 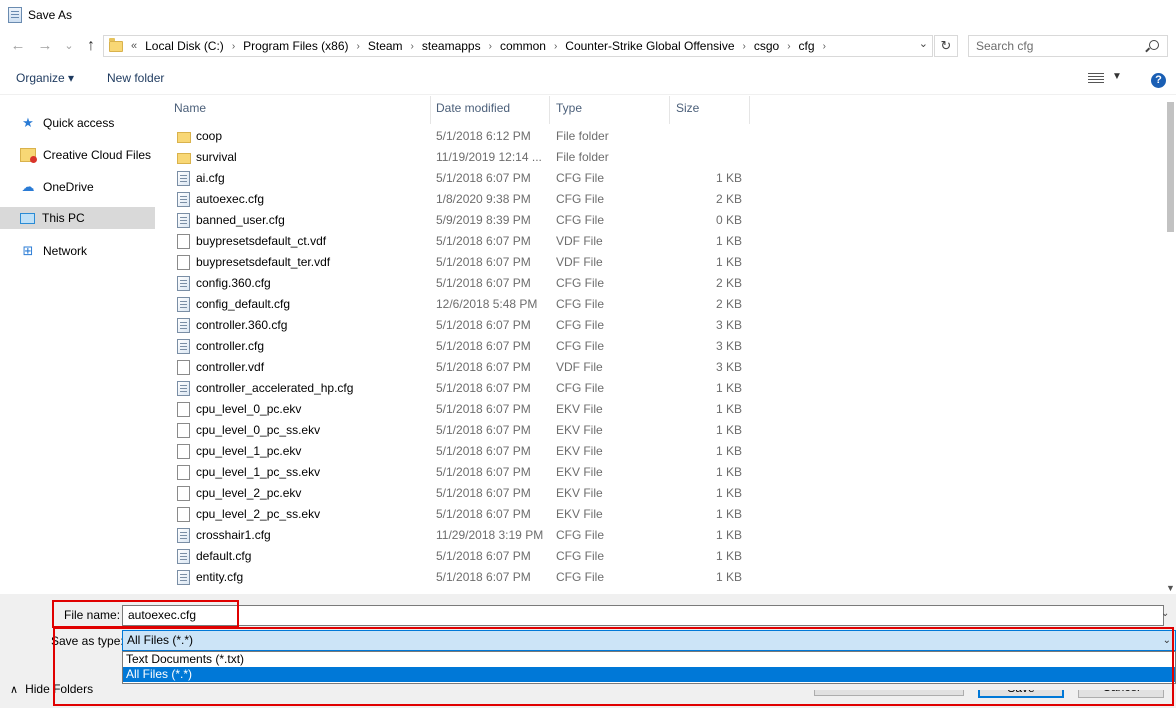 I want to click on organize-button: Organize ▾, so click(x=45, y=78).